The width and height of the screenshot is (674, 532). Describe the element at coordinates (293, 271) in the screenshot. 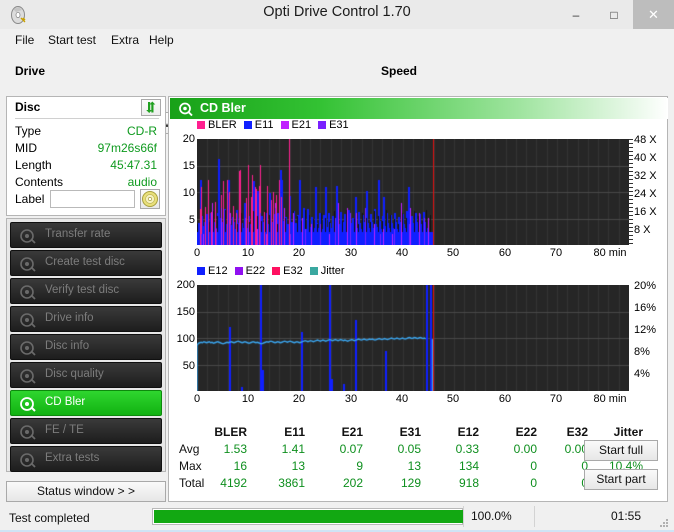

I see `legend-label-e32: E32` at that location.